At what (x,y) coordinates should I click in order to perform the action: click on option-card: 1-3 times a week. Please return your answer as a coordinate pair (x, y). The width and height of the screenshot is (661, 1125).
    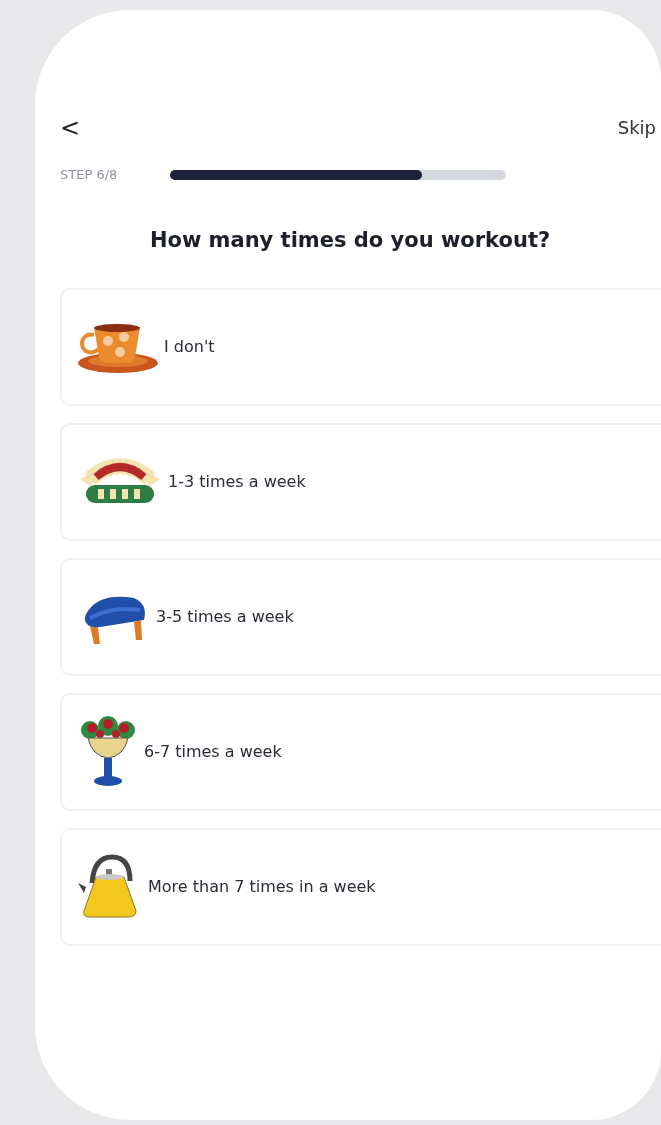
    Looking at the image, I should click on (360, 482).